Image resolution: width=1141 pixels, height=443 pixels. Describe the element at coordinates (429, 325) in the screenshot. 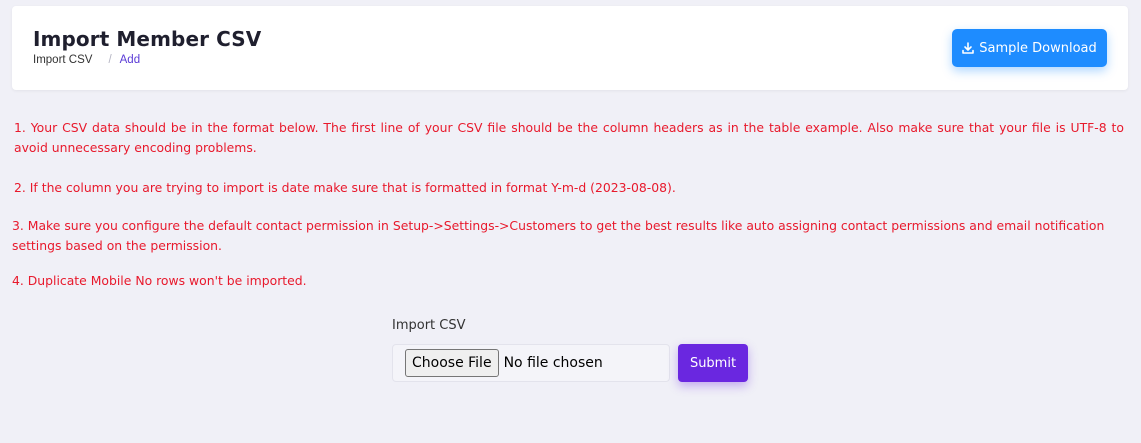

I see `import-csv-label: Import CSV` at that location.